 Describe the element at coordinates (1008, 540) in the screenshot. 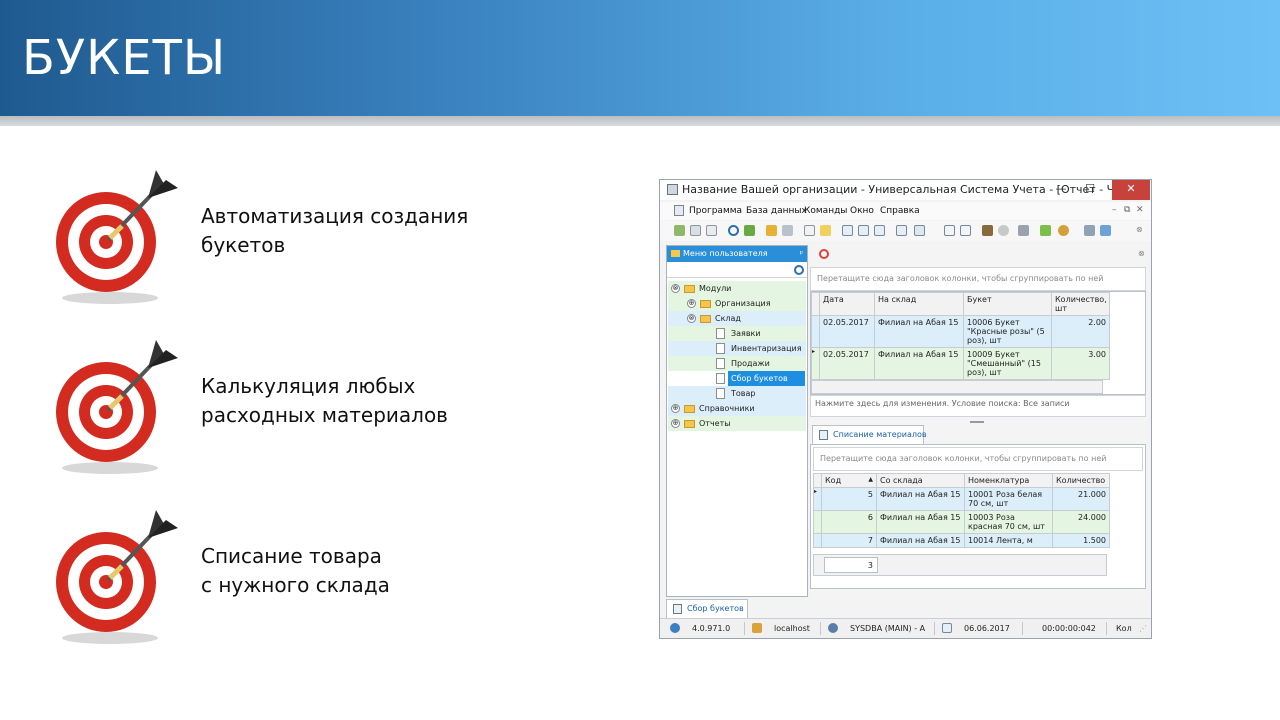

I see `cell-nomenclature: 10014 Лента, м` at that location.